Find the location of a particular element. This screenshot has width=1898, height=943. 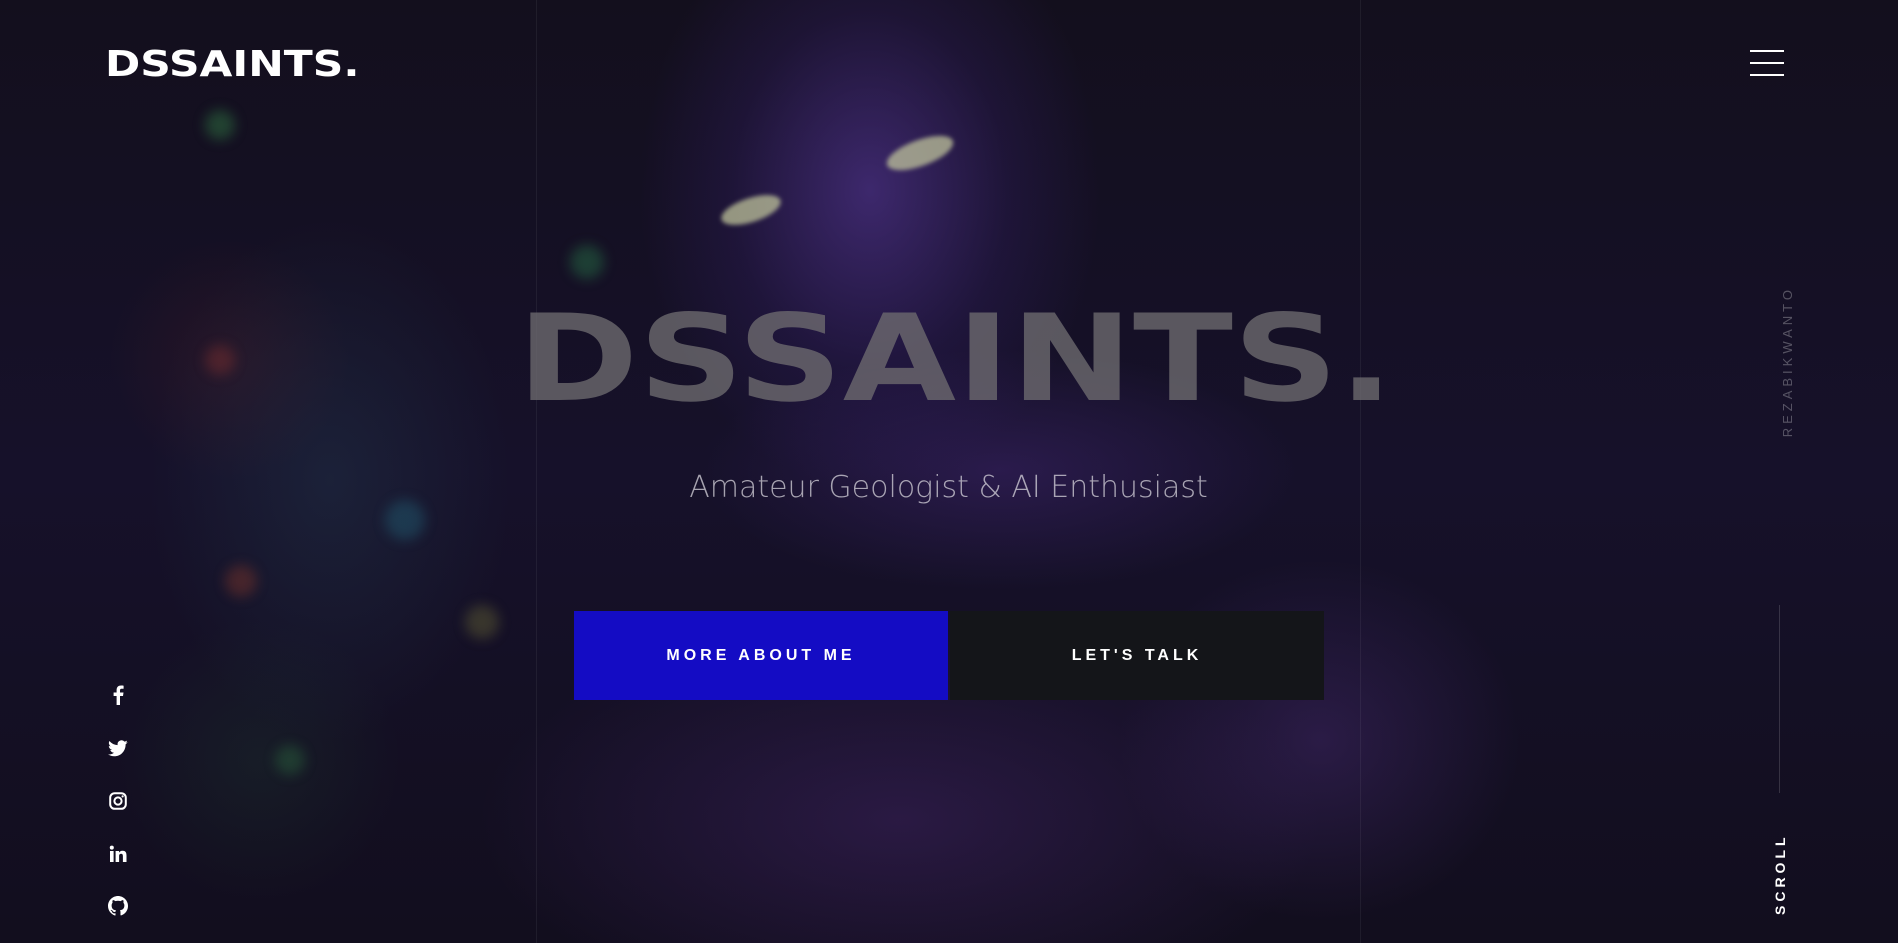

lets-talk-button: LET'S TALK is located at coordinates (1137, 655).